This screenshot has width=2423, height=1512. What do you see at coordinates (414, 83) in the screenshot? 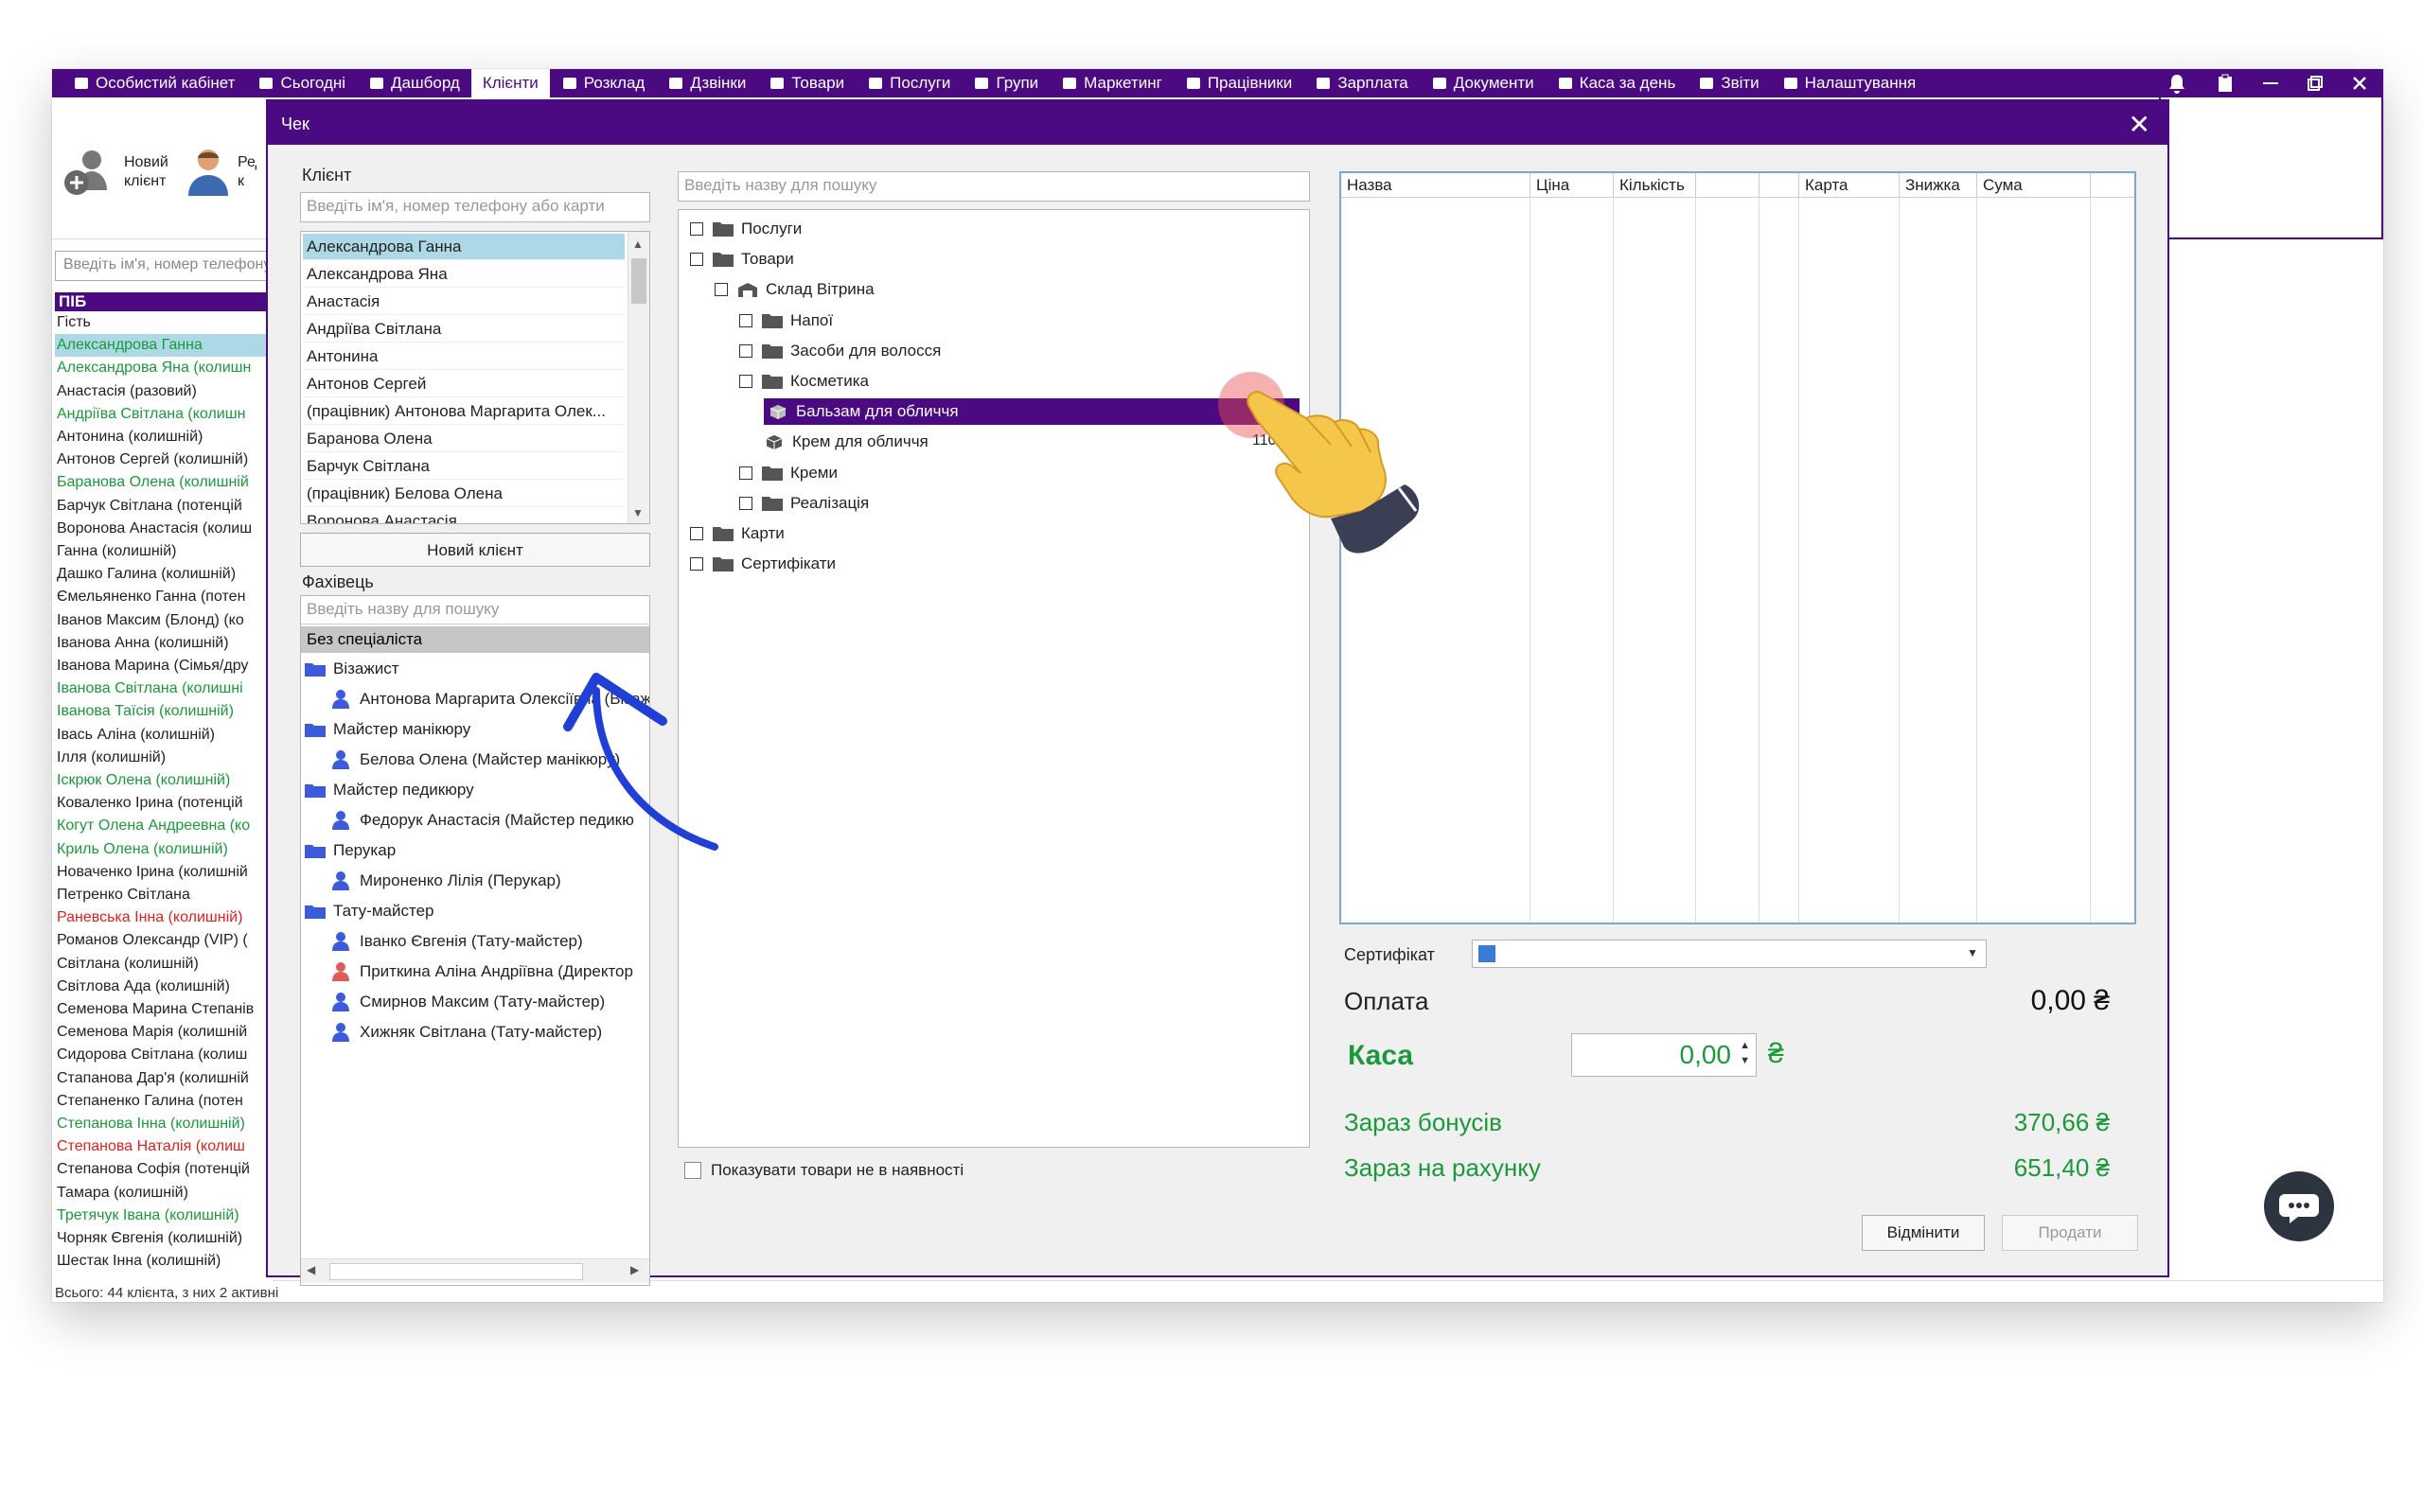
I see `nav-item-2: Дашборд` at bounding box center [414, 83].